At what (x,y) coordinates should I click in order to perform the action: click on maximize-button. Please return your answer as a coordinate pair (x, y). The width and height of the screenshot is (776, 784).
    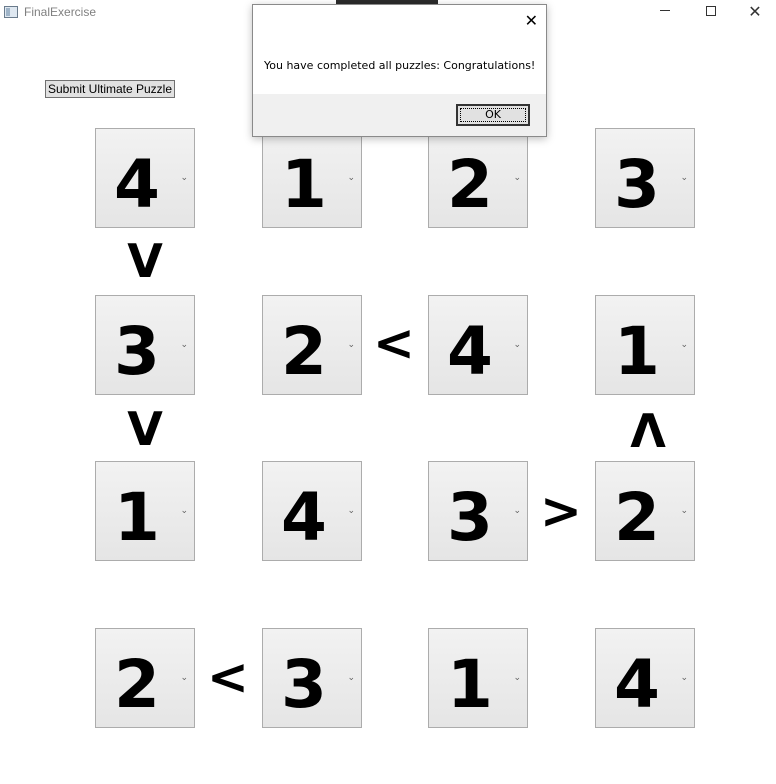
    Looking at the image, I should click on (711, 13).